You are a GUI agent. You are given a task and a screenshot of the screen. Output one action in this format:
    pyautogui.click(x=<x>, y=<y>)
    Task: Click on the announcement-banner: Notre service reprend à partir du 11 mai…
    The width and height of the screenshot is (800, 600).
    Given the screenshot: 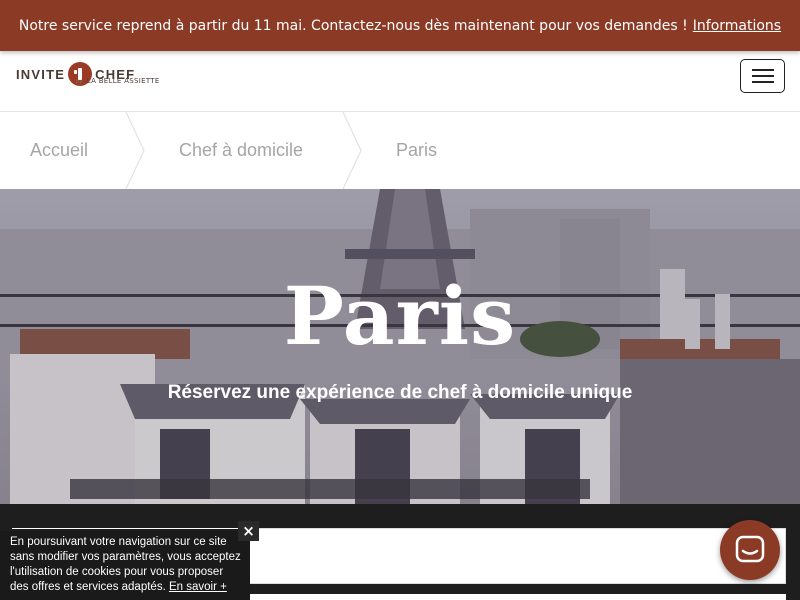 What is the action you would take?
    pyautogui.click(x=400, y=25)
    